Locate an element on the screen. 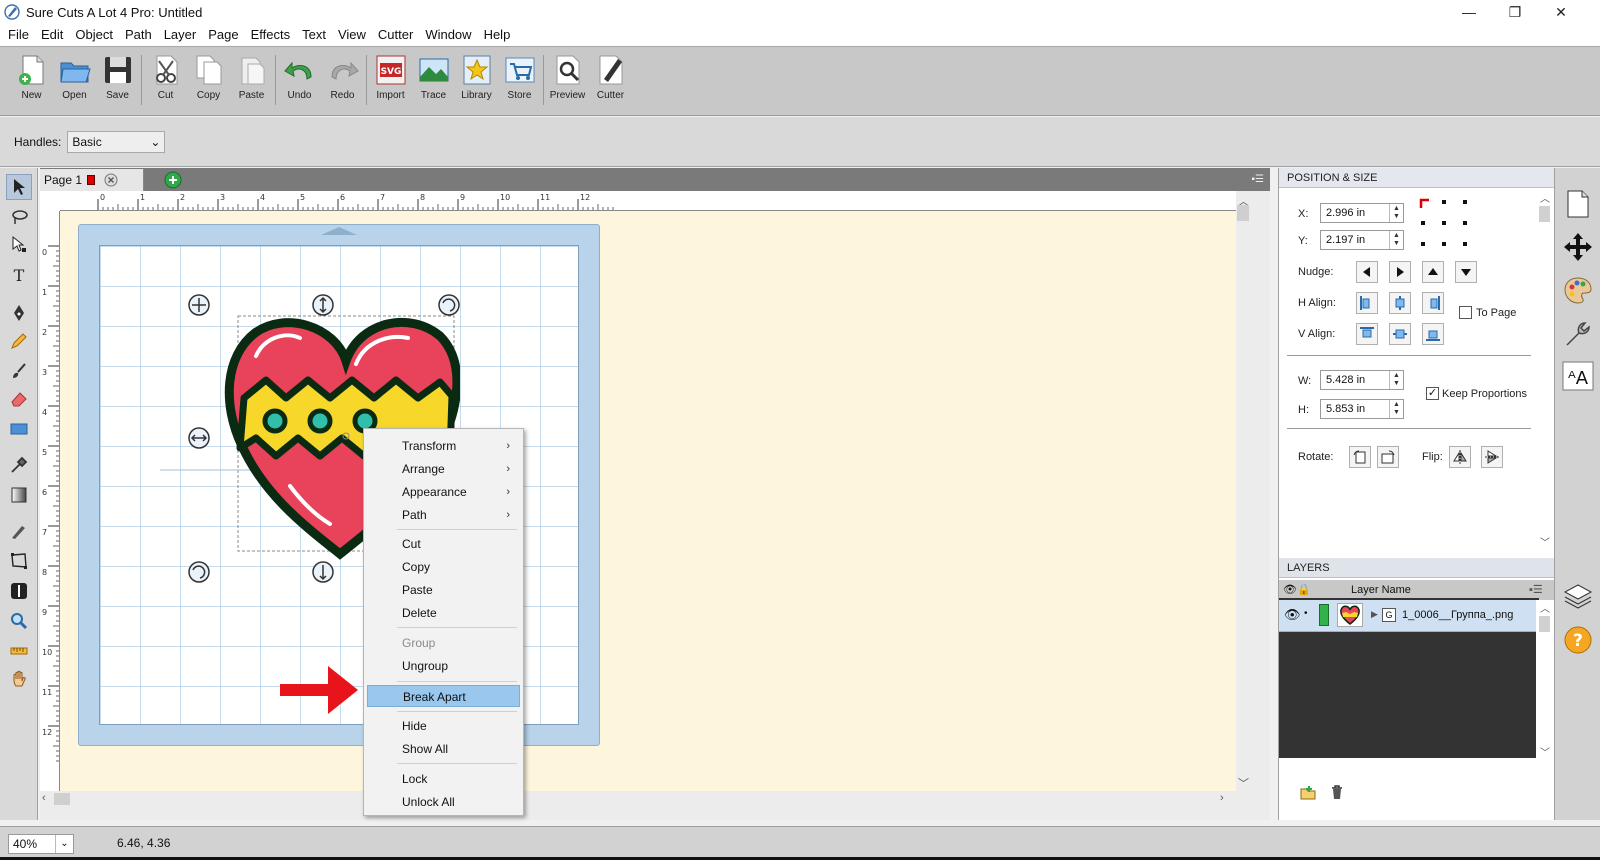 This screenshot has width=1600, height=860. menu-appearance: Appearance › is located at coordinates (443, 492).